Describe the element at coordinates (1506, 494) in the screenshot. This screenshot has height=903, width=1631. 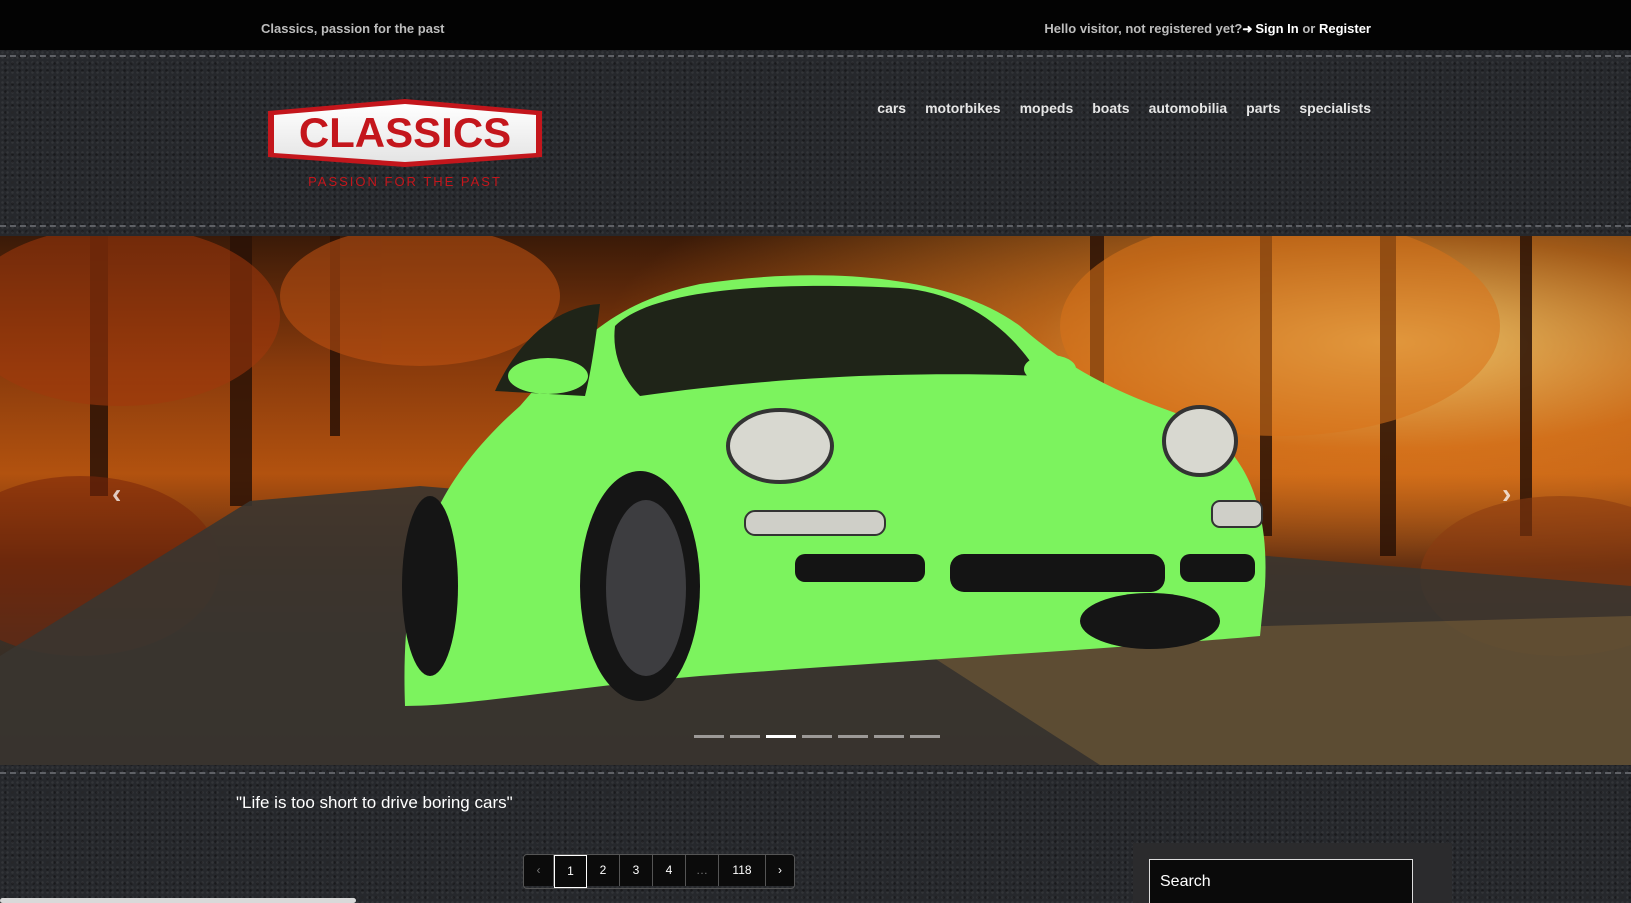
I see `carousel-next-icon: ›` at that location.